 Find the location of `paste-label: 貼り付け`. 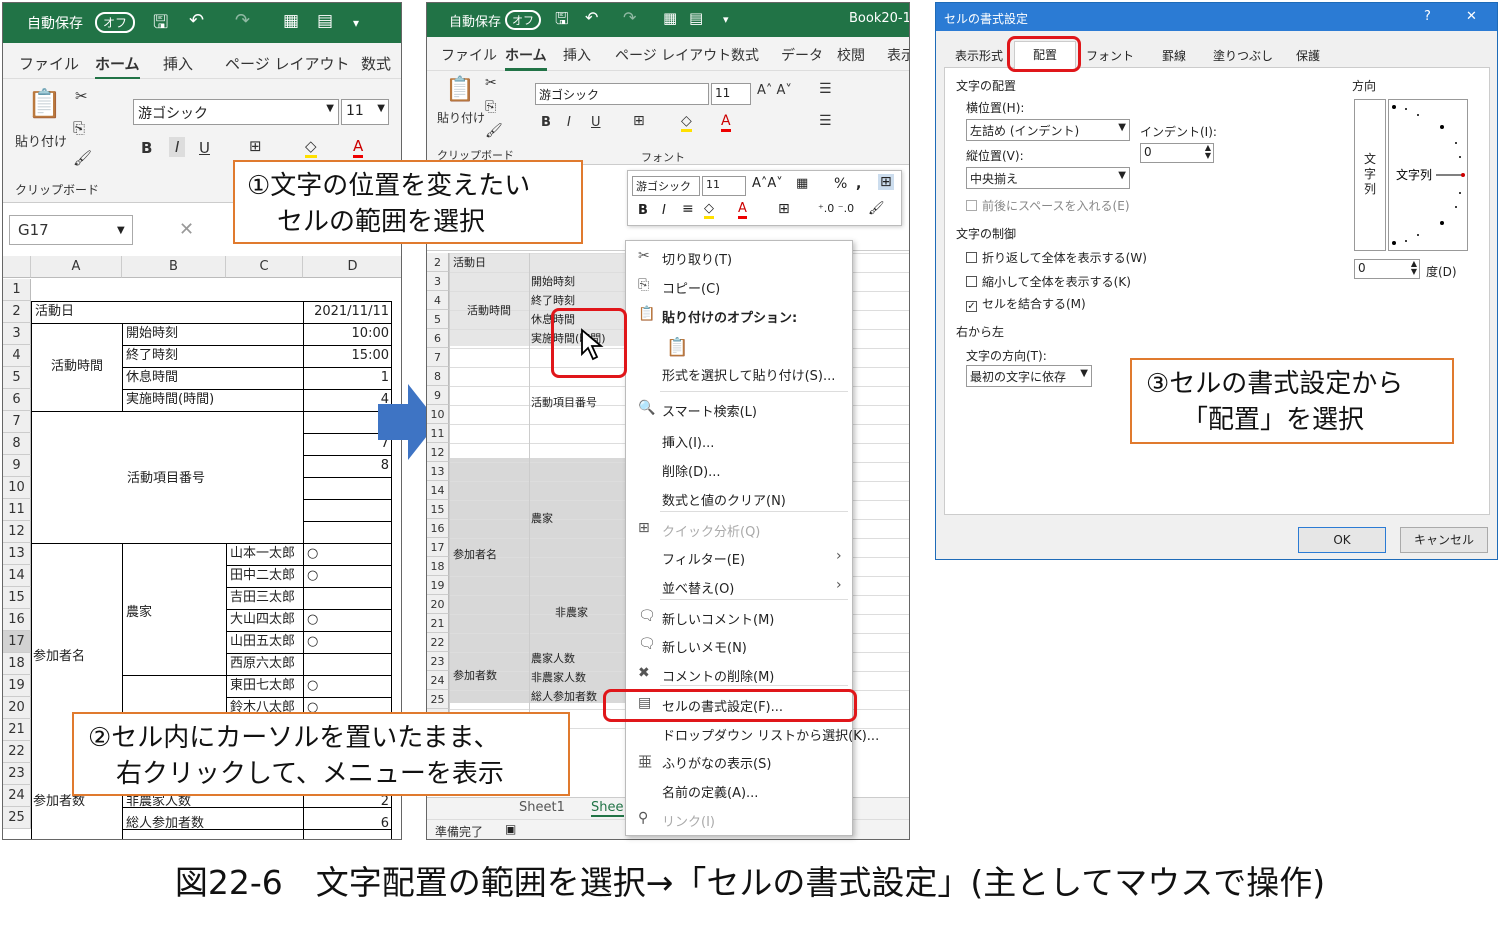

paste-label: 貼り付け is located at coordinates (461, 117).